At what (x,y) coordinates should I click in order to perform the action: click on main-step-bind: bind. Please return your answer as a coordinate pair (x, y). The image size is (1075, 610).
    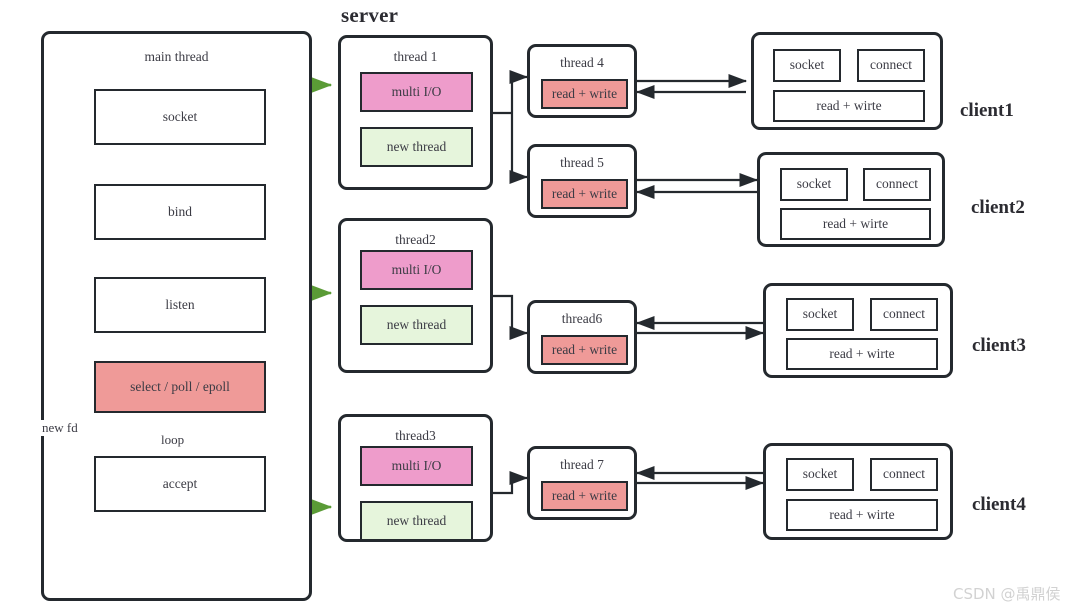
    Looking at the image, I should click on (180, 212).